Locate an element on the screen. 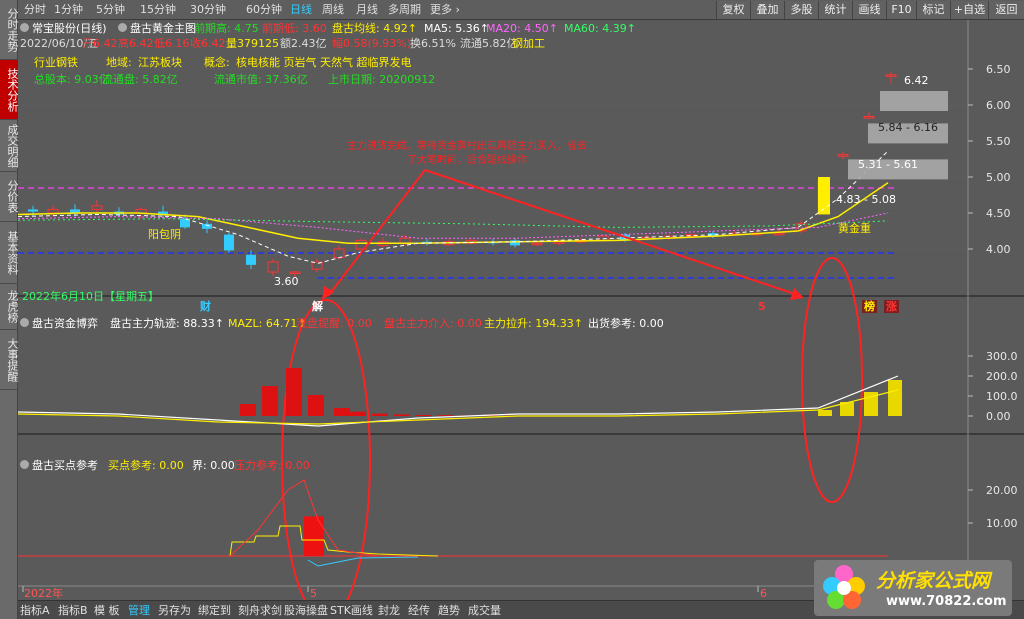  left-tab-bar: 分时走势 技术分析 成交明细 分价表 基本资料 龙虎榜 大事提醒 is located at coordinates (9, 309).